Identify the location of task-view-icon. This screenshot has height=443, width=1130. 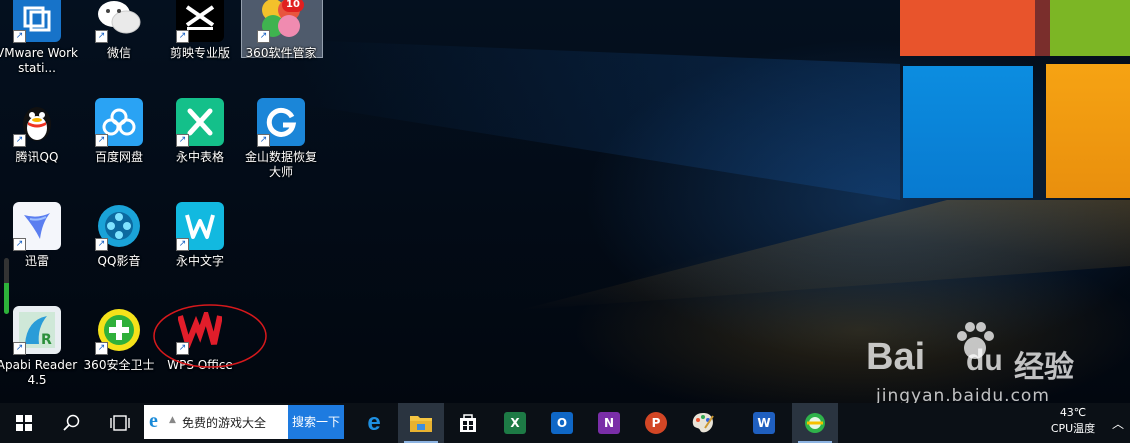
(120, 423).